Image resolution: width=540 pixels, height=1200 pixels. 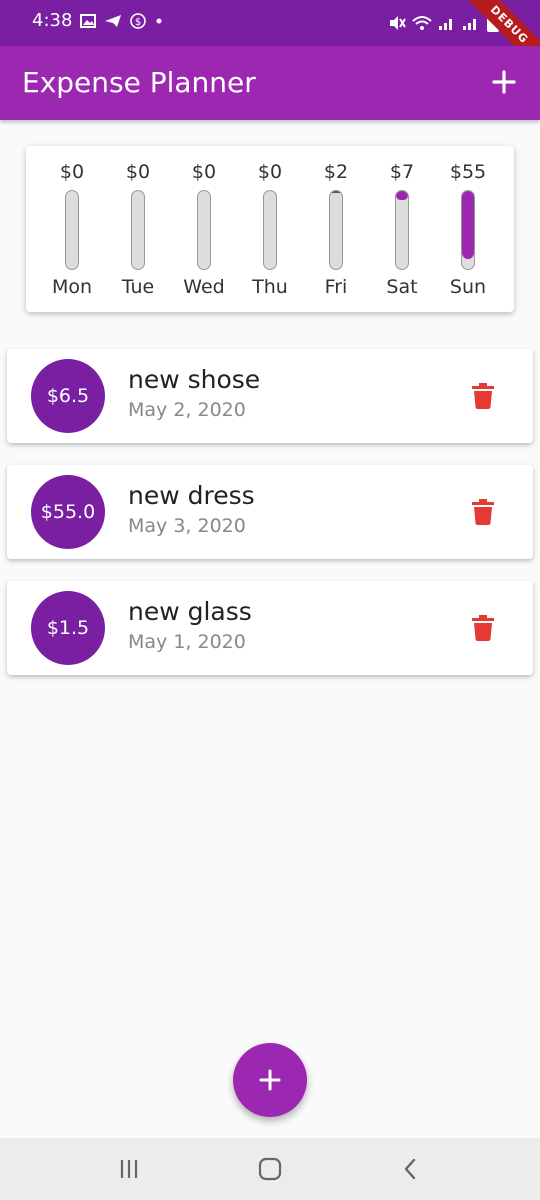 I want to click on transaction-date: May 2, 2020, so click(x=187, y=410).